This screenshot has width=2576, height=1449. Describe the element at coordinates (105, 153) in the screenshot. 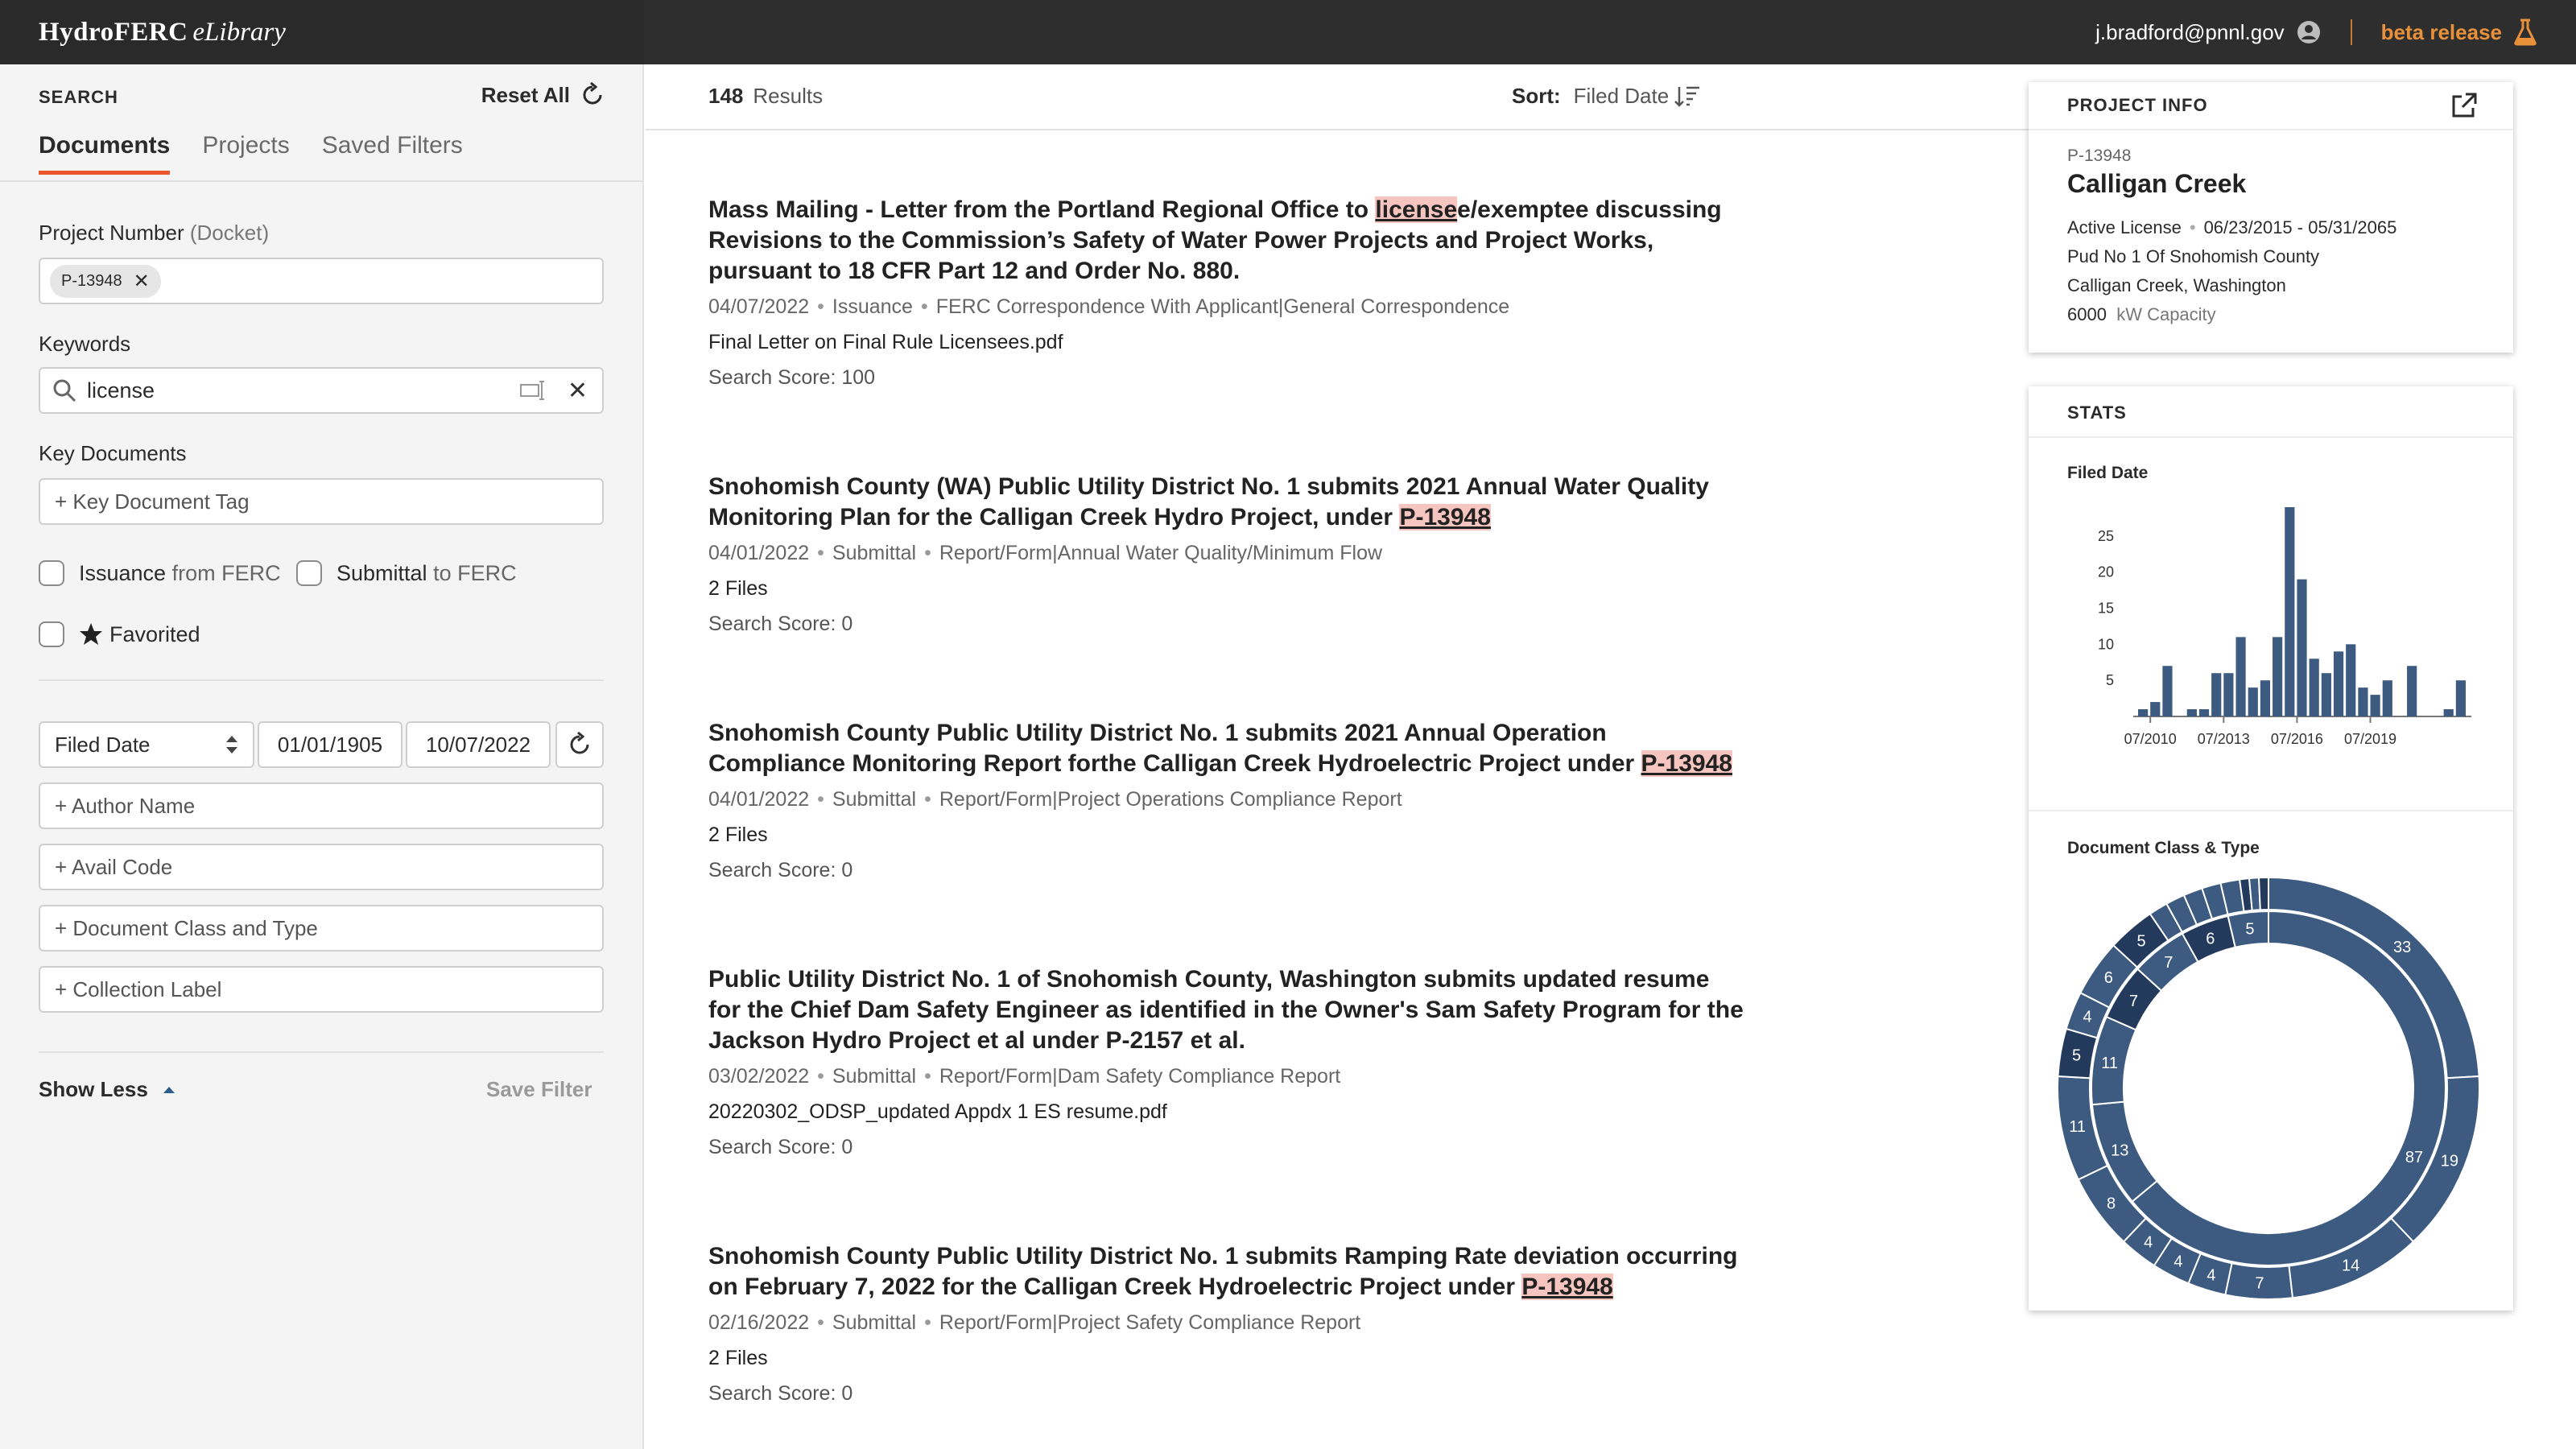

I see `tab-documents: Documents` at that location.